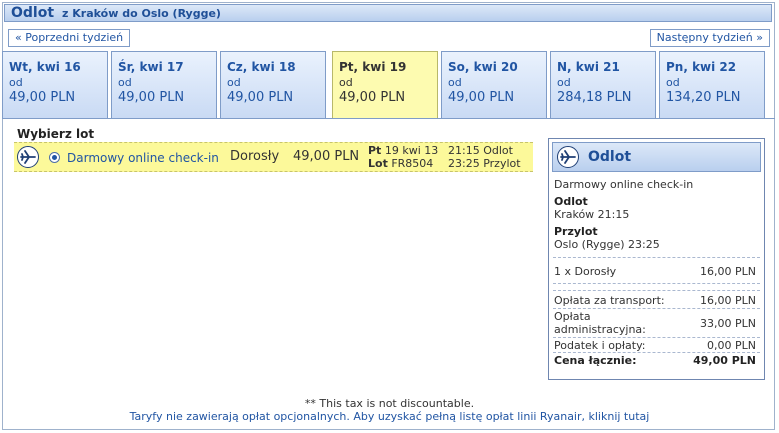 Image resolution: width=779 pixels, height=433 pixels. I want to click on transport-label: Opłata za transport:, so click(609, 300).